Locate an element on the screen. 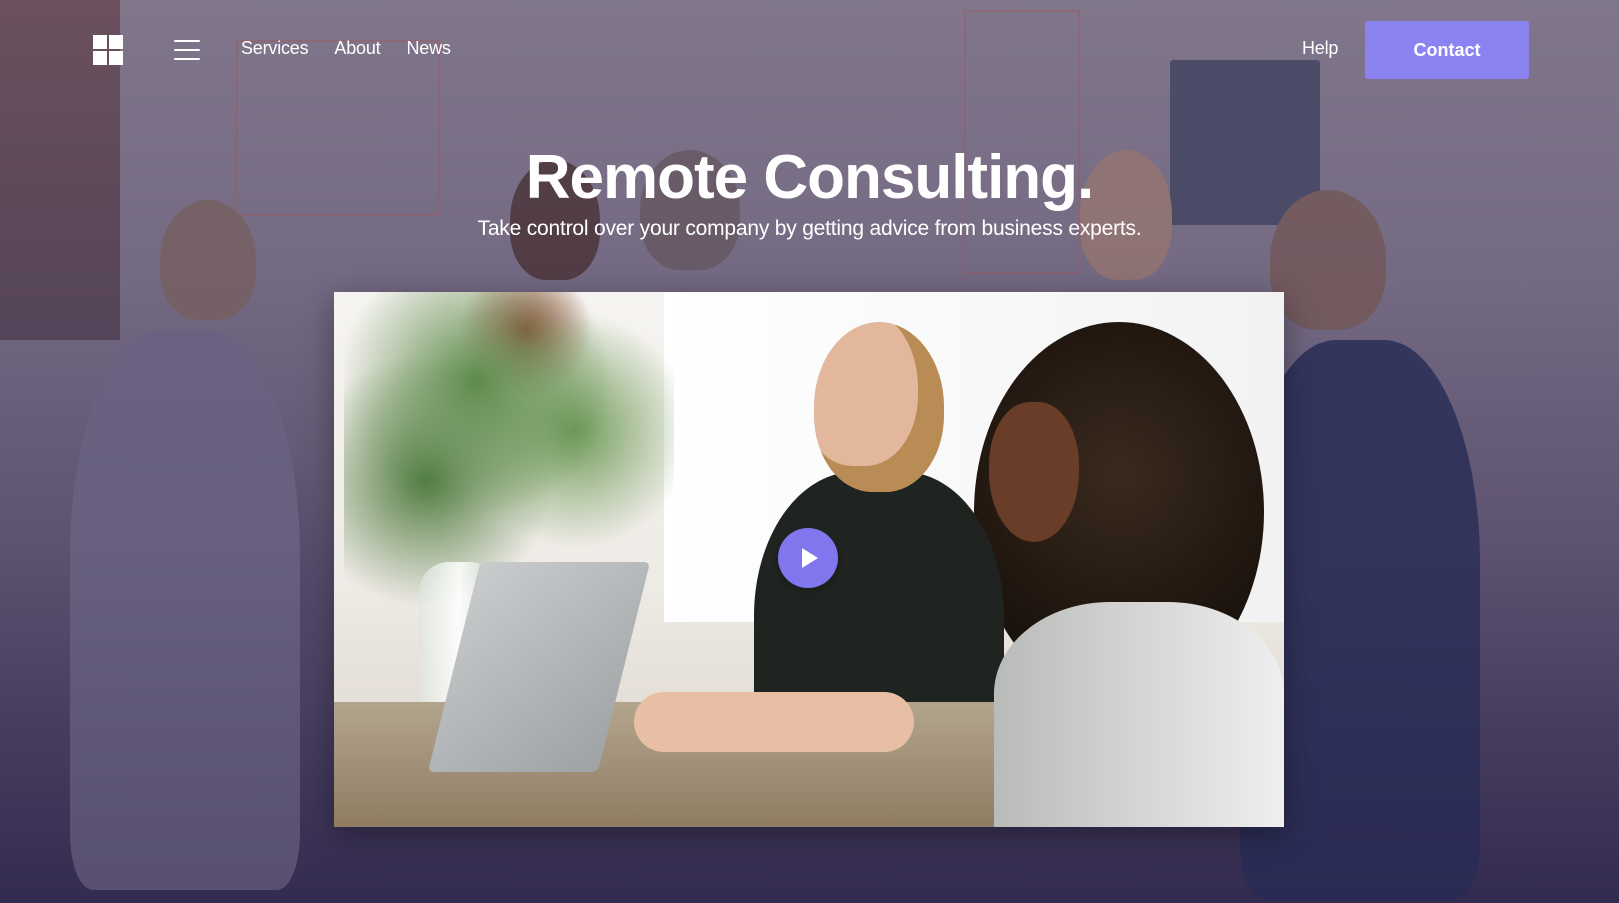 This screenshot has width=1619, height=903. video-scene-man-head is located at coordinates (879, 407).